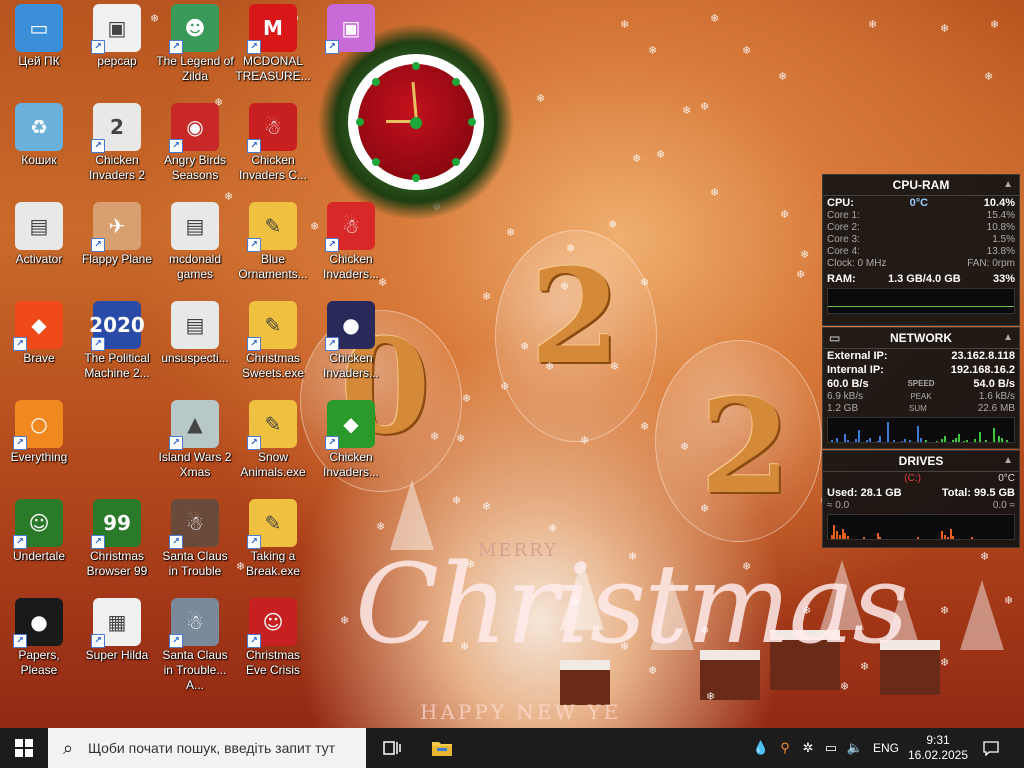  Describe the element at coordinates (442, 748) in the screenshot. I see `file-explorer-button` at that location.